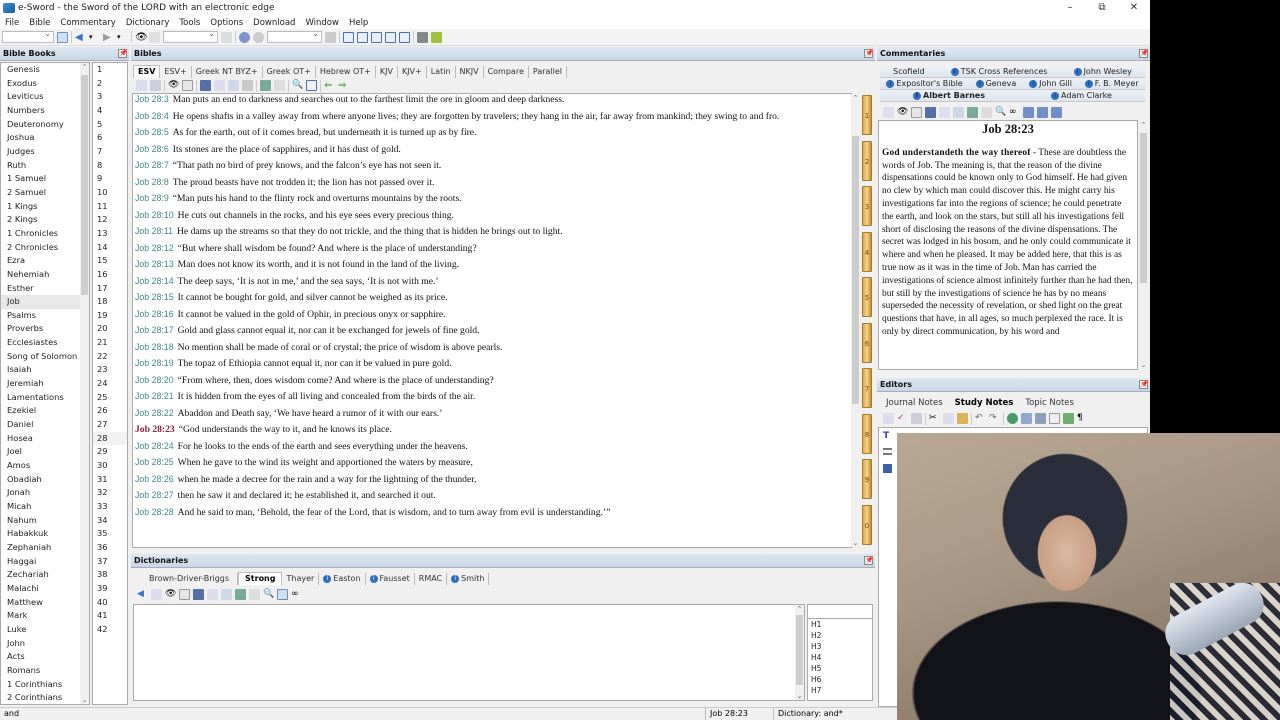 This screenshot has height=720, width=1280. What do you see at coordinates (219, 85) in the screenshot?
I see `copy-text-icon` at bounding box center [219, 85].